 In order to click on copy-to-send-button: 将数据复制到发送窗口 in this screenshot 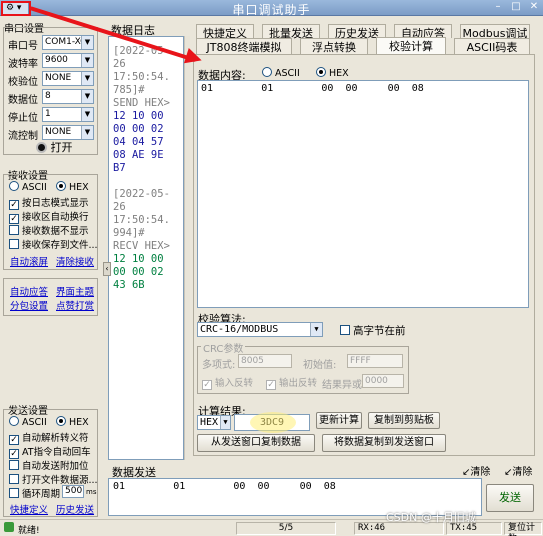, I will do `click(384, 443)`.